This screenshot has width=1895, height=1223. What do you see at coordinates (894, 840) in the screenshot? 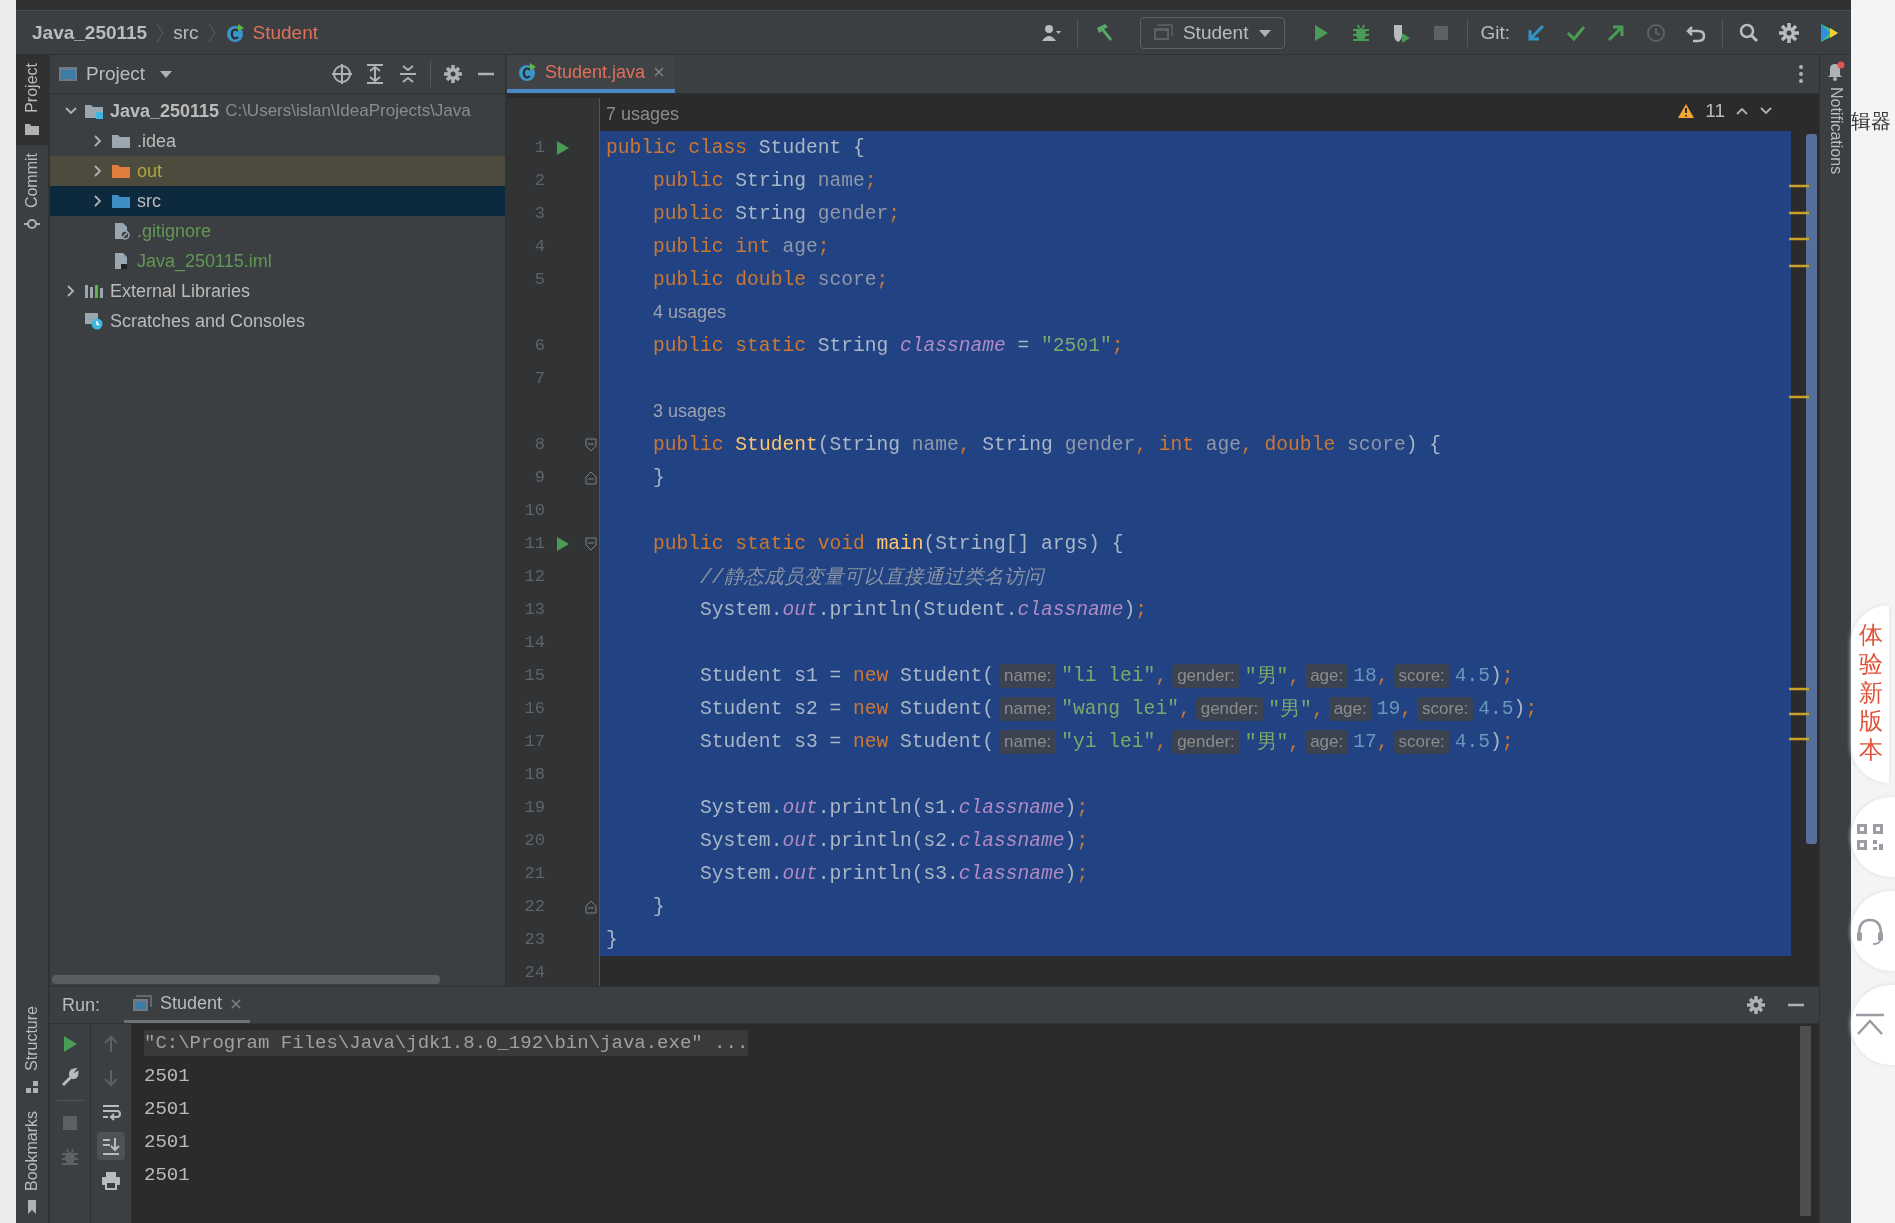
I see `code-text: System.out.println(s2.classname);` at bounding box center [894, 840].